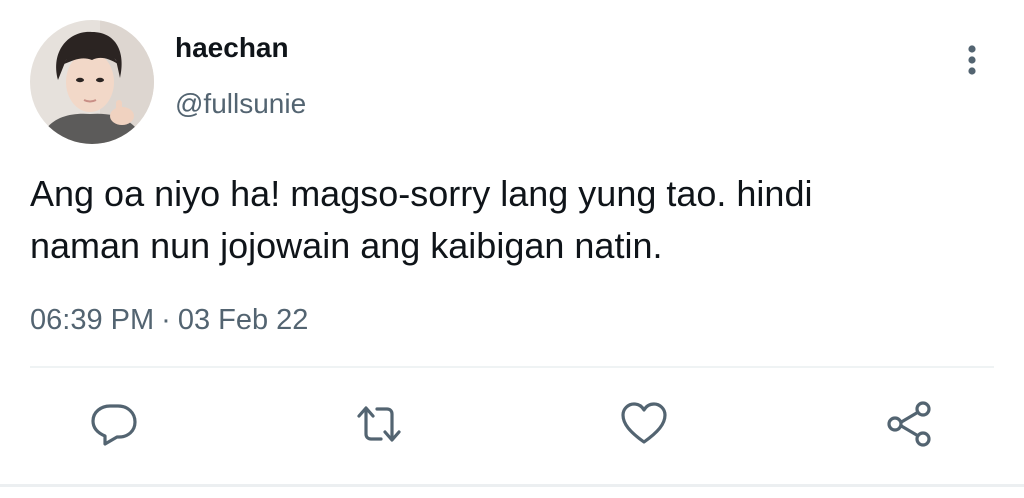  I want to click on tweet-date: 03 Feb 22, so click(243, 320).